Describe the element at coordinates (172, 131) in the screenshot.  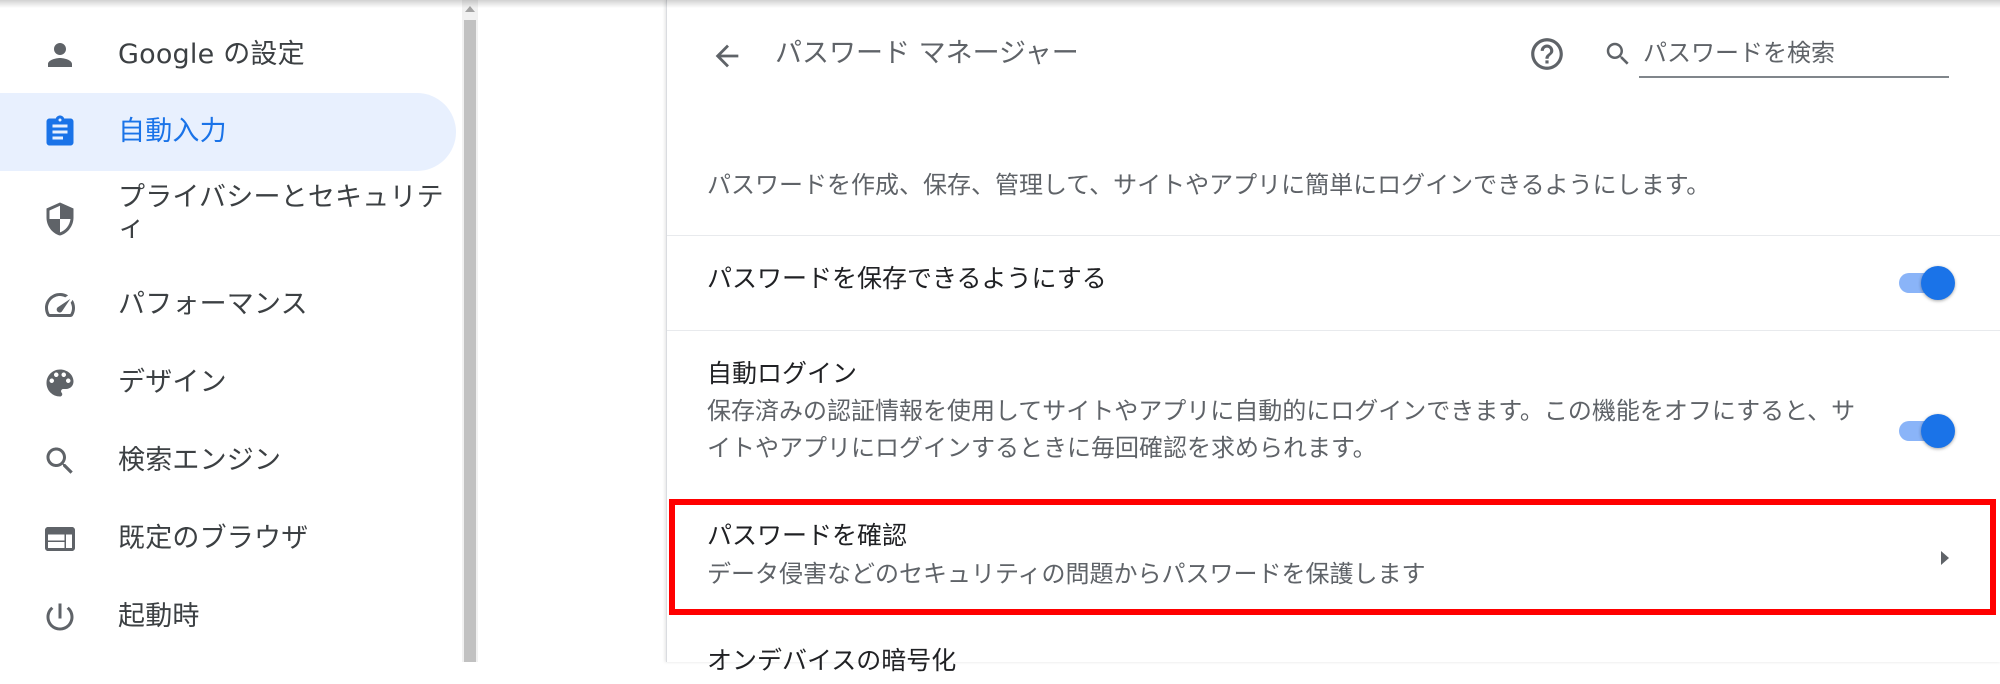
I see `sidebar-item-label: 自動入力` at that location.